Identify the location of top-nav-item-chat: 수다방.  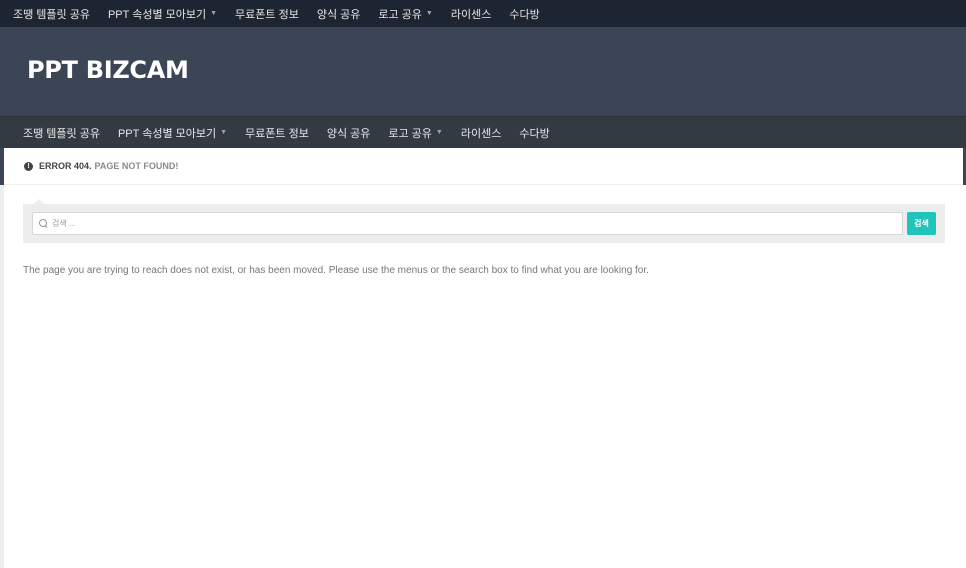
(524, 14).